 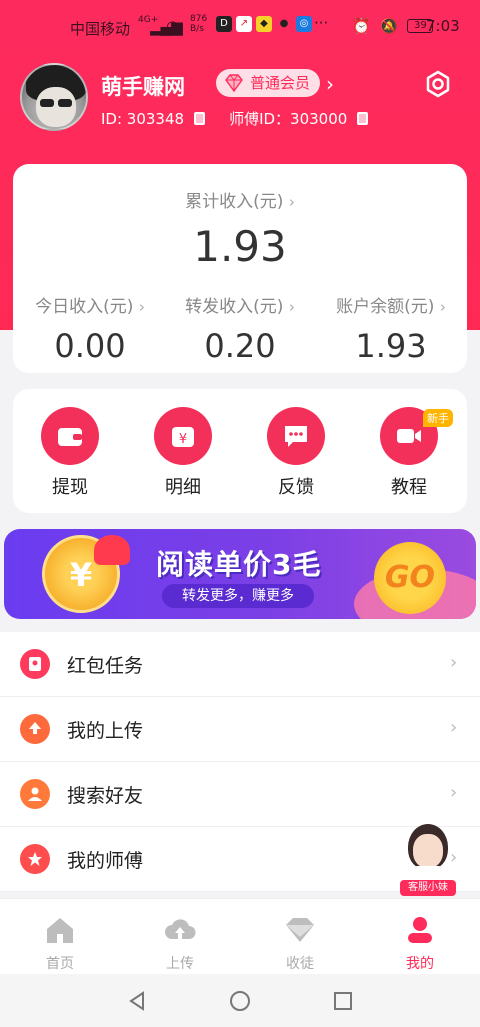 What do you see at coordinates (35, 729) in the screenshot?
I see `upload-icon` at bounding box center [35, 729].